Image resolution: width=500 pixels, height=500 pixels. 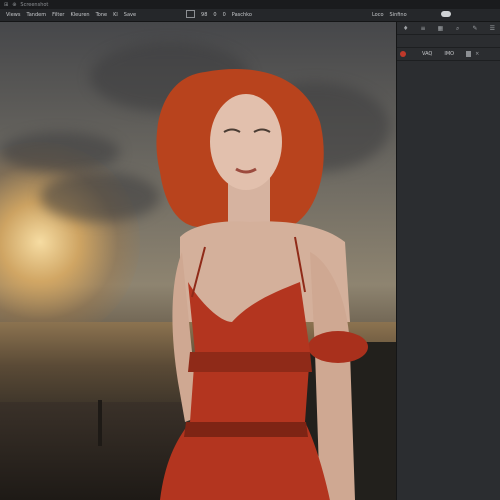 What do you see at coordinates (13, 15) in the screenshot?
I see `menu-views: Views` at bounding box center [13, 15].